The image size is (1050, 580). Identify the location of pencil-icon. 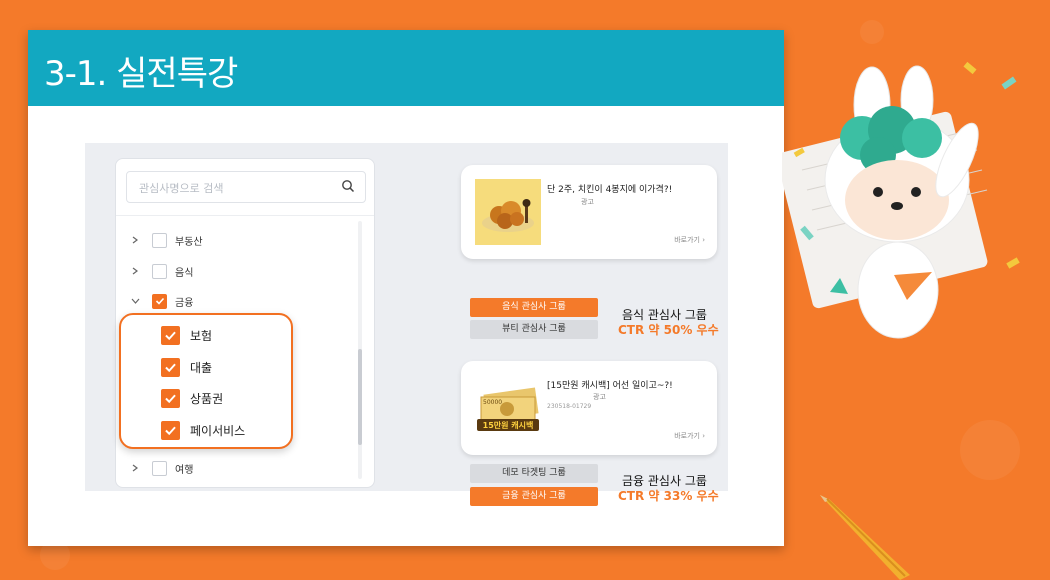
(865, 537).